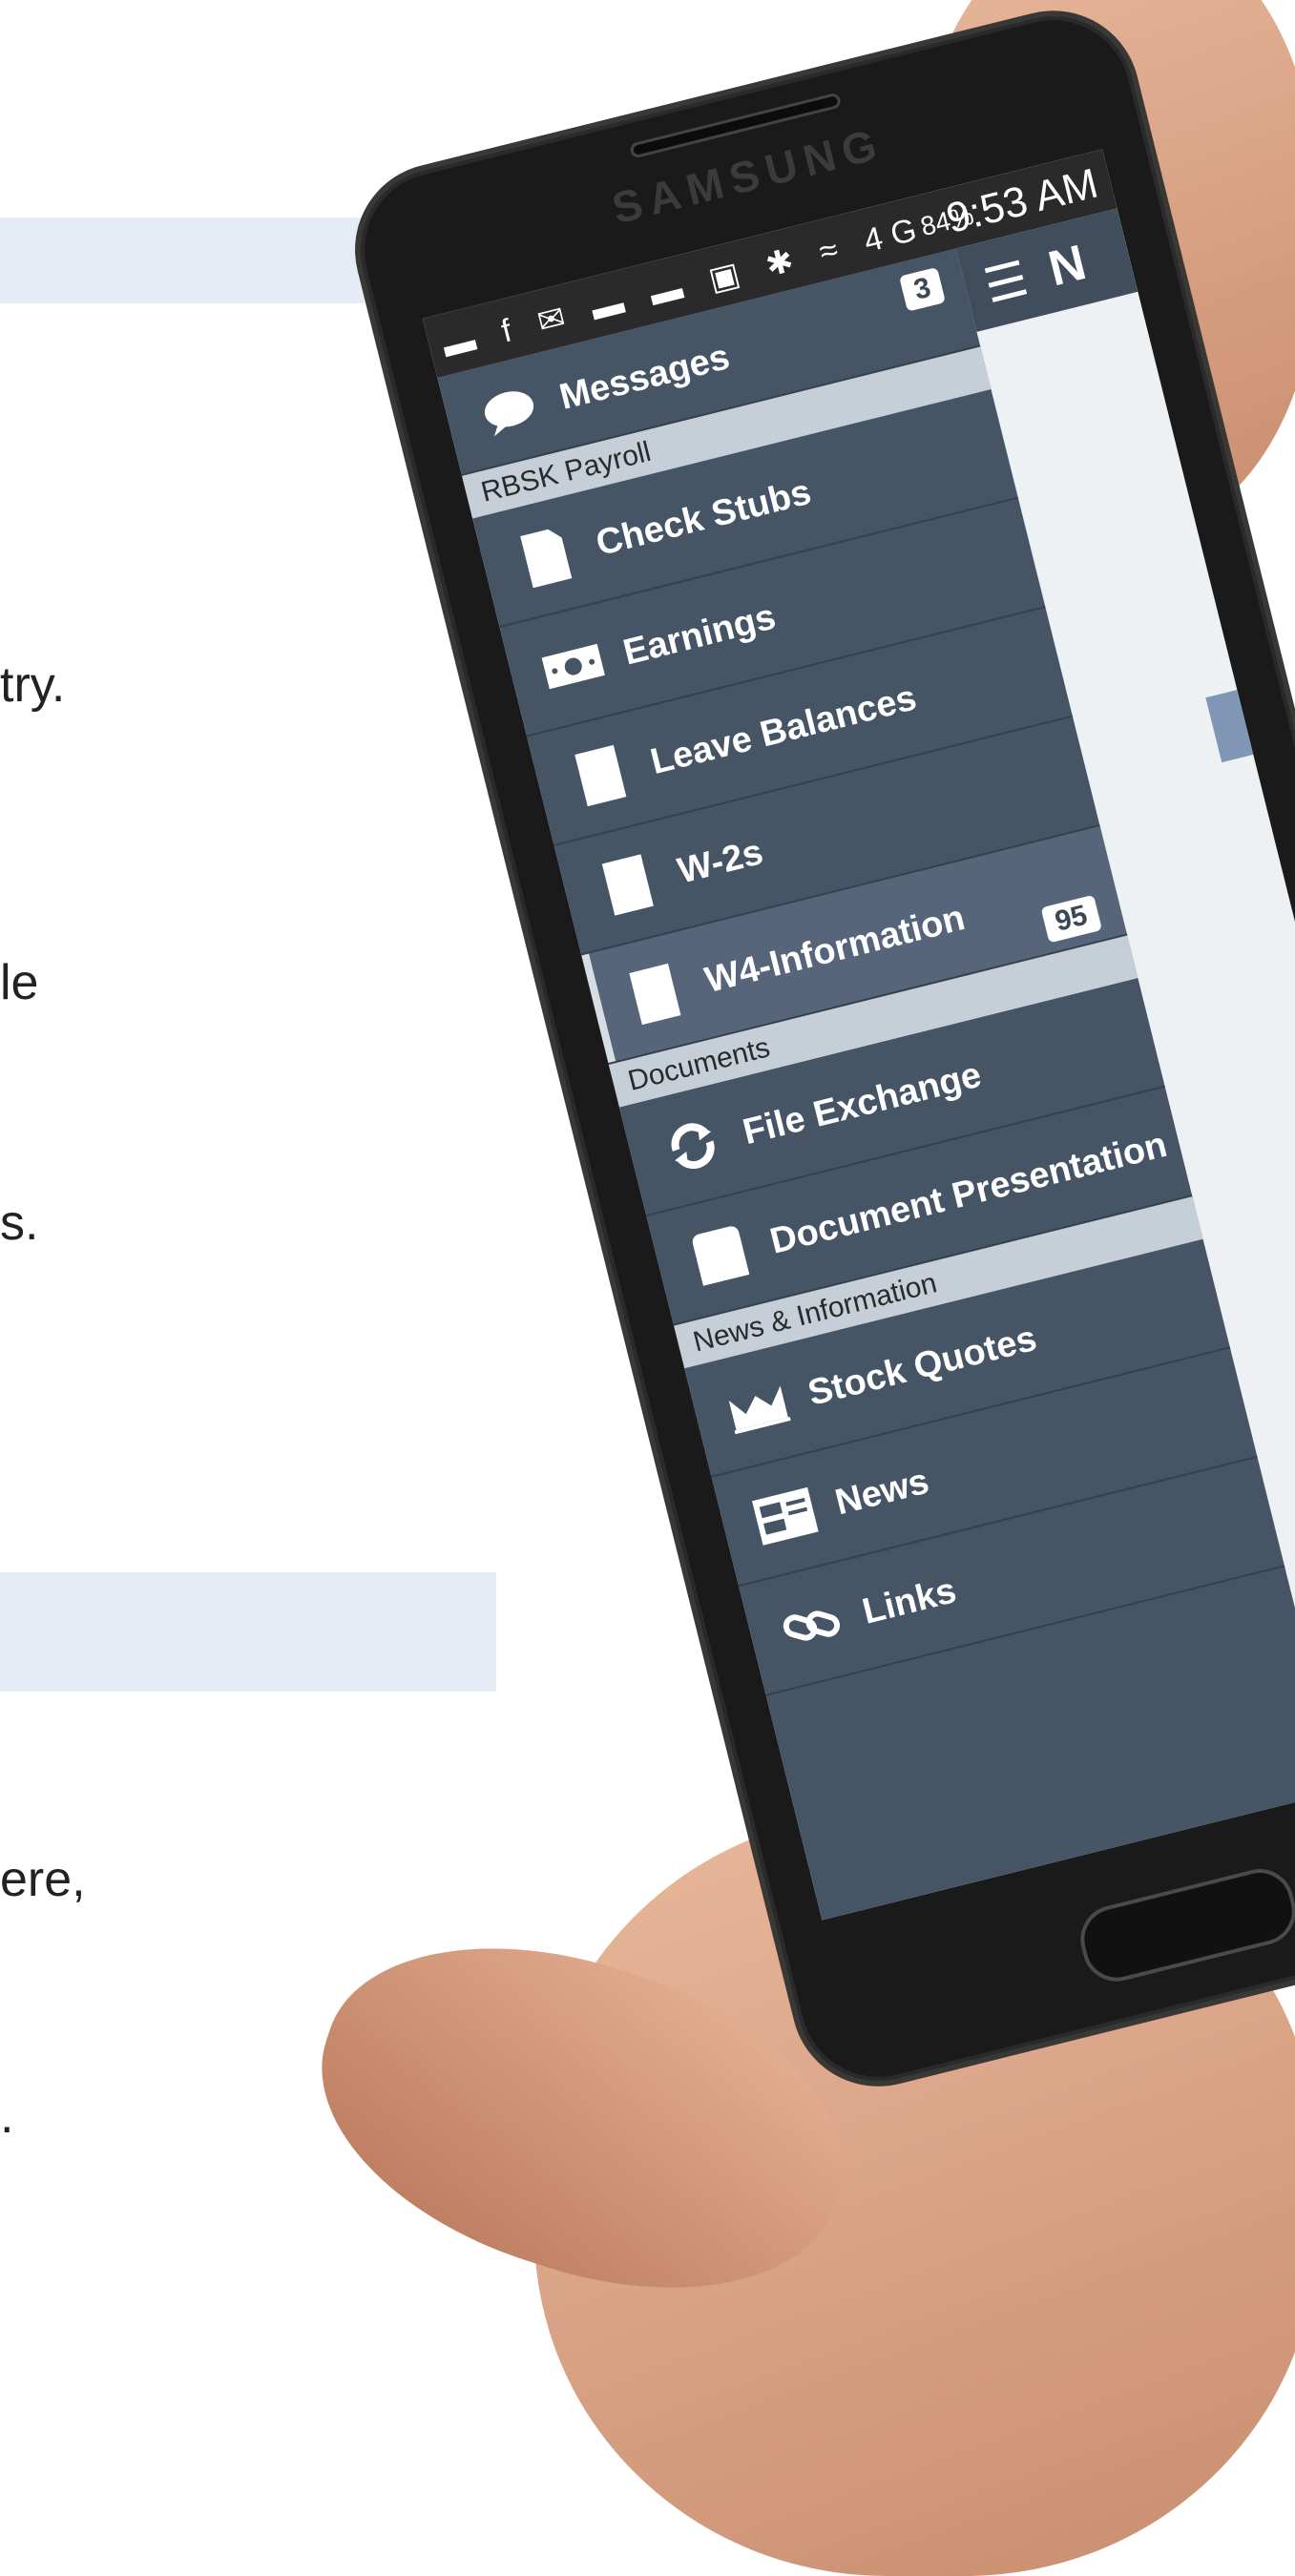  I want to click on menu-icon: ☰, so click(1006, 282).